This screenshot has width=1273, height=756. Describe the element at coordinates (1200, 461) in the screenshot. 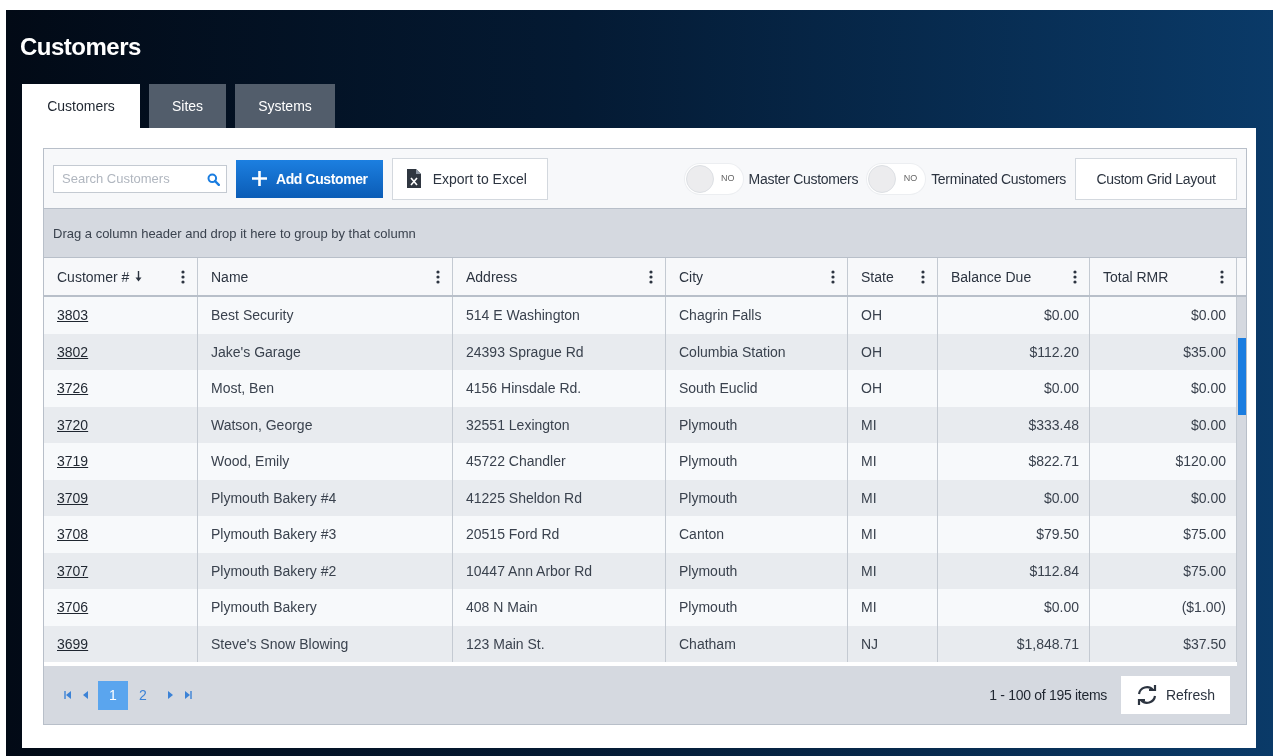

I see `table-cell: $120.00` at that location.